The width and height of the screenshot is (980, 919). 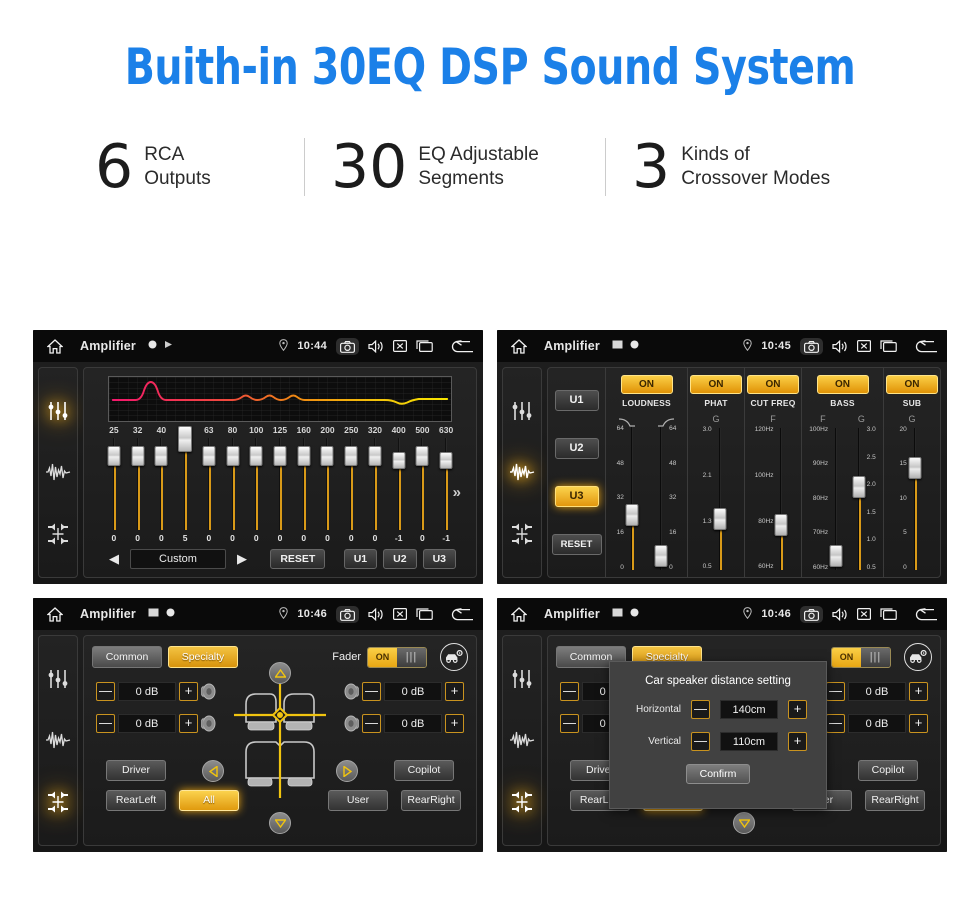 What do you see at coordinates (127, 657) in the screenshot?
I see `tab-common: Common` at bounding box center [127, 657].